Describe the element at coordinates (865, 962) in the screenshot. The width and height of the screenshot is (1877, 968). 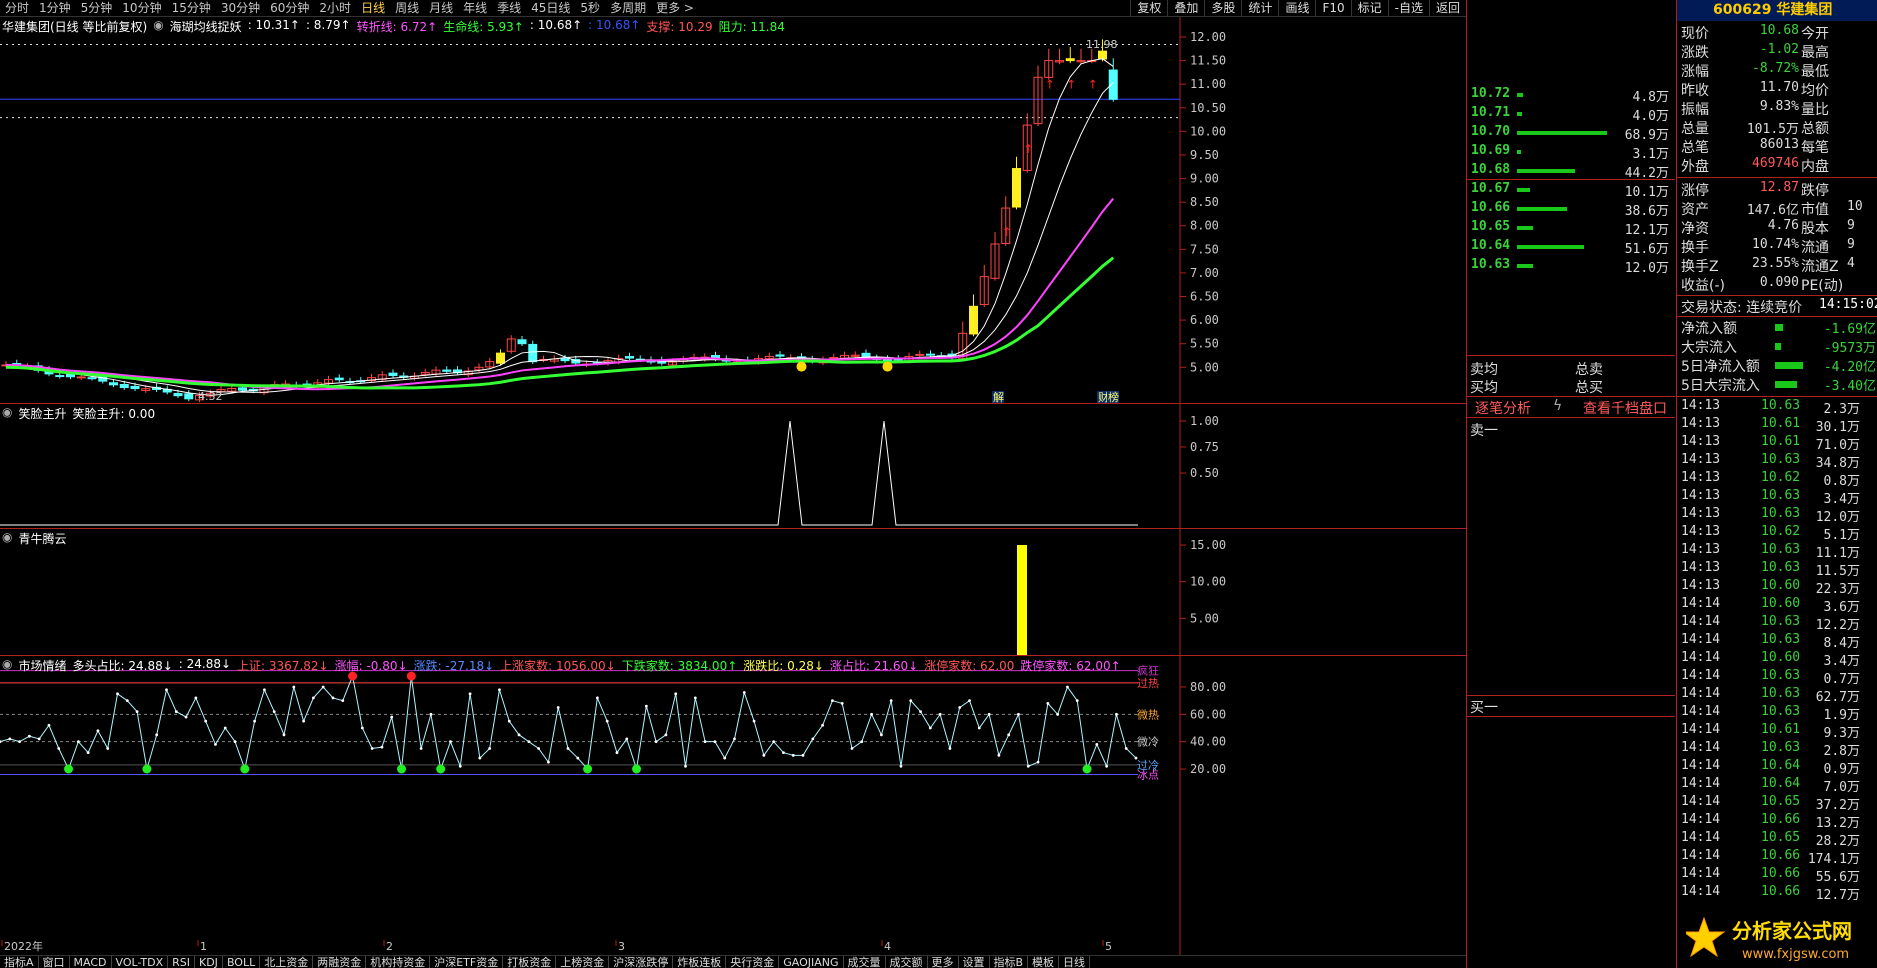
I see `indicator-tab-17: 成交量` at that location.